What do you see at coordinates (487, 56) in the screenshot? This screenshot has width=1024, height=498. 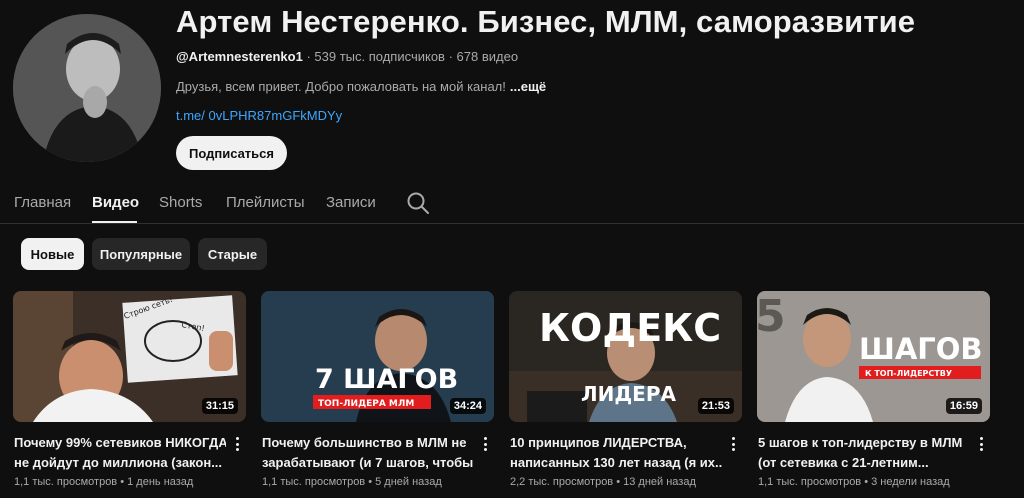 I see `video-count: 678 видео` at bounding box center [487, 56].